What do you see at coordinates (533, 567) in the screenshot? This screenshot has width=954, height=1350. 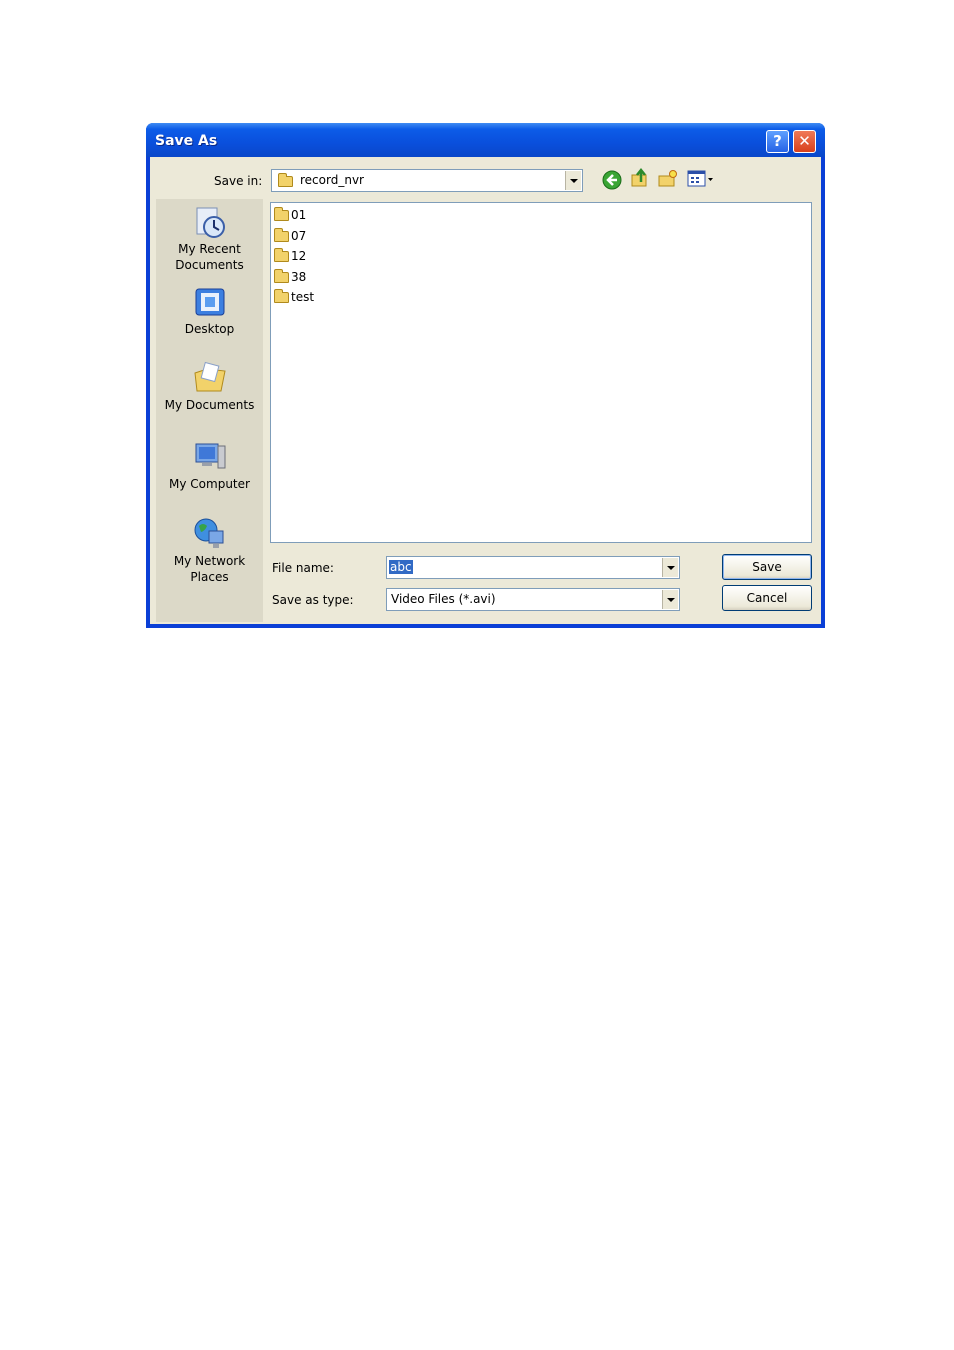 I see `file-name-field: abc` at bounding box center [533, 567].